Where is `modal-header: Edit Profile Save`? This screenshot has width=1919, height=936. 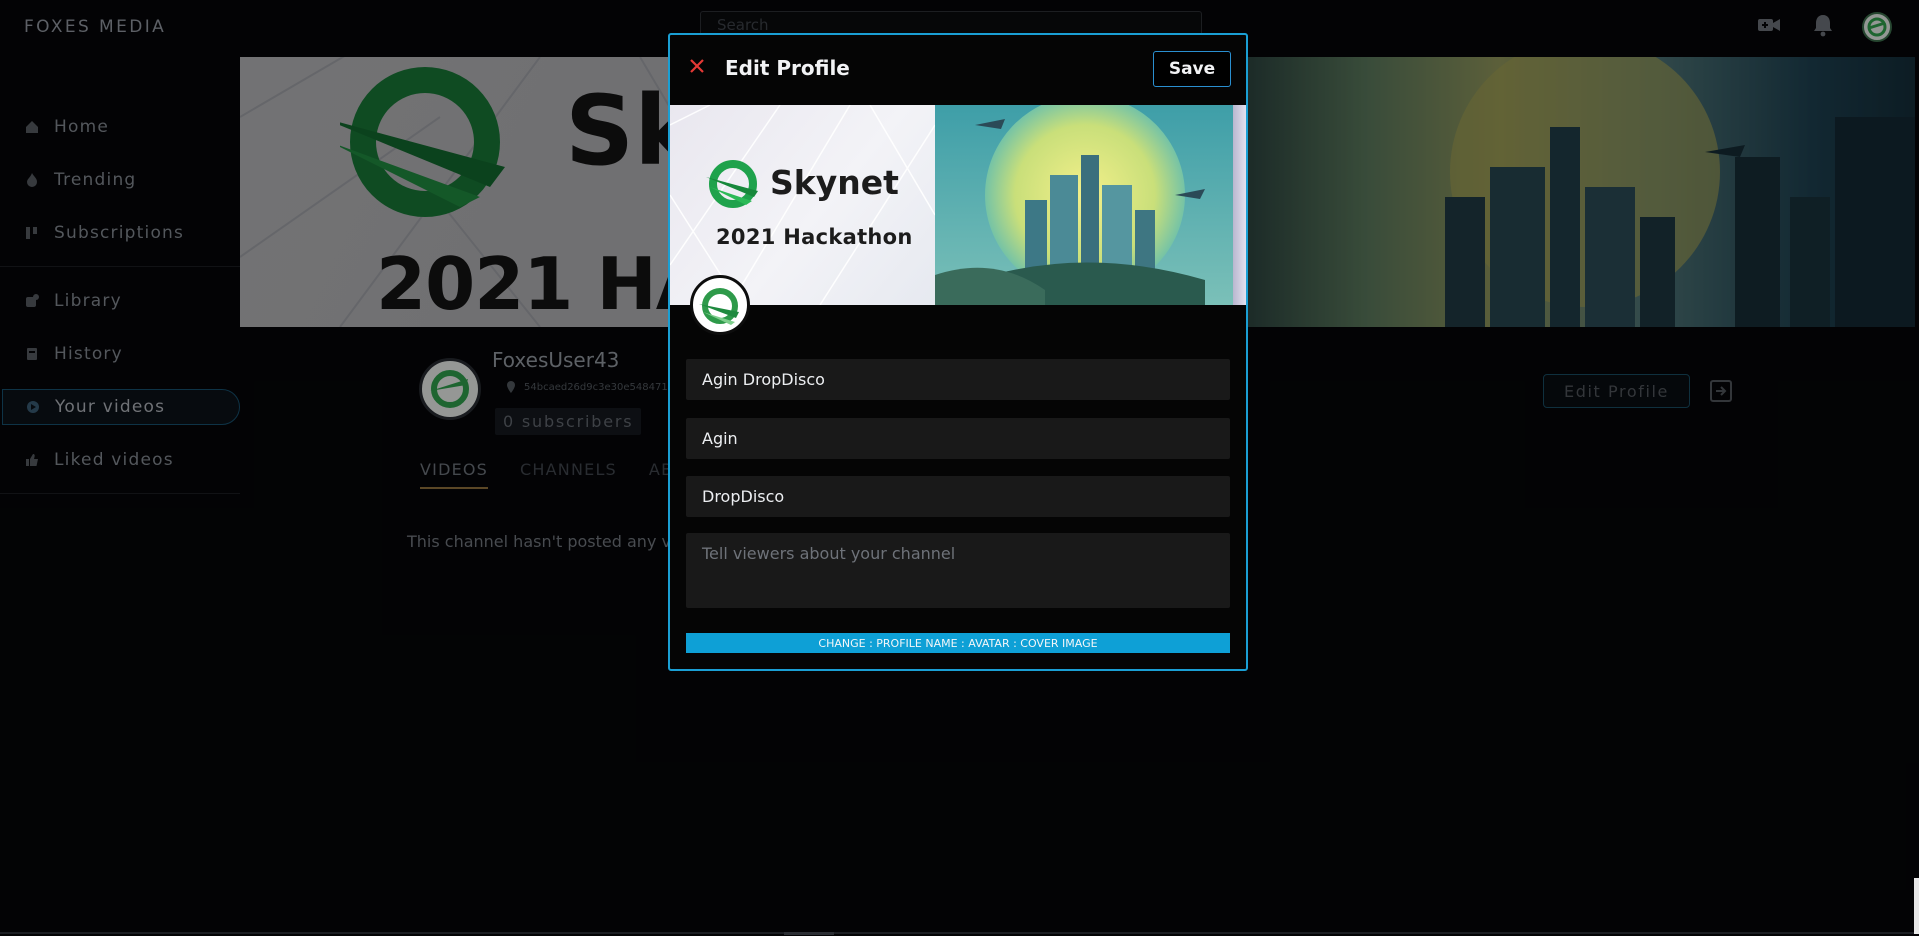
modal-header: Edit Profile Save is located at coordinates (958, 69).